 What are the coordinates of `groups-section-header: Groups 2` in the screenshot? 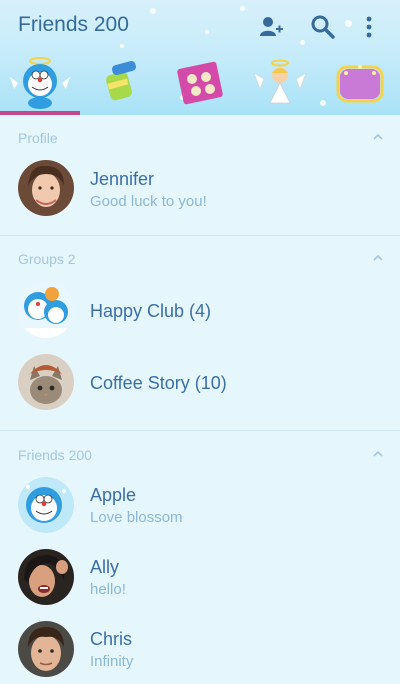 It's located at (200, 258).